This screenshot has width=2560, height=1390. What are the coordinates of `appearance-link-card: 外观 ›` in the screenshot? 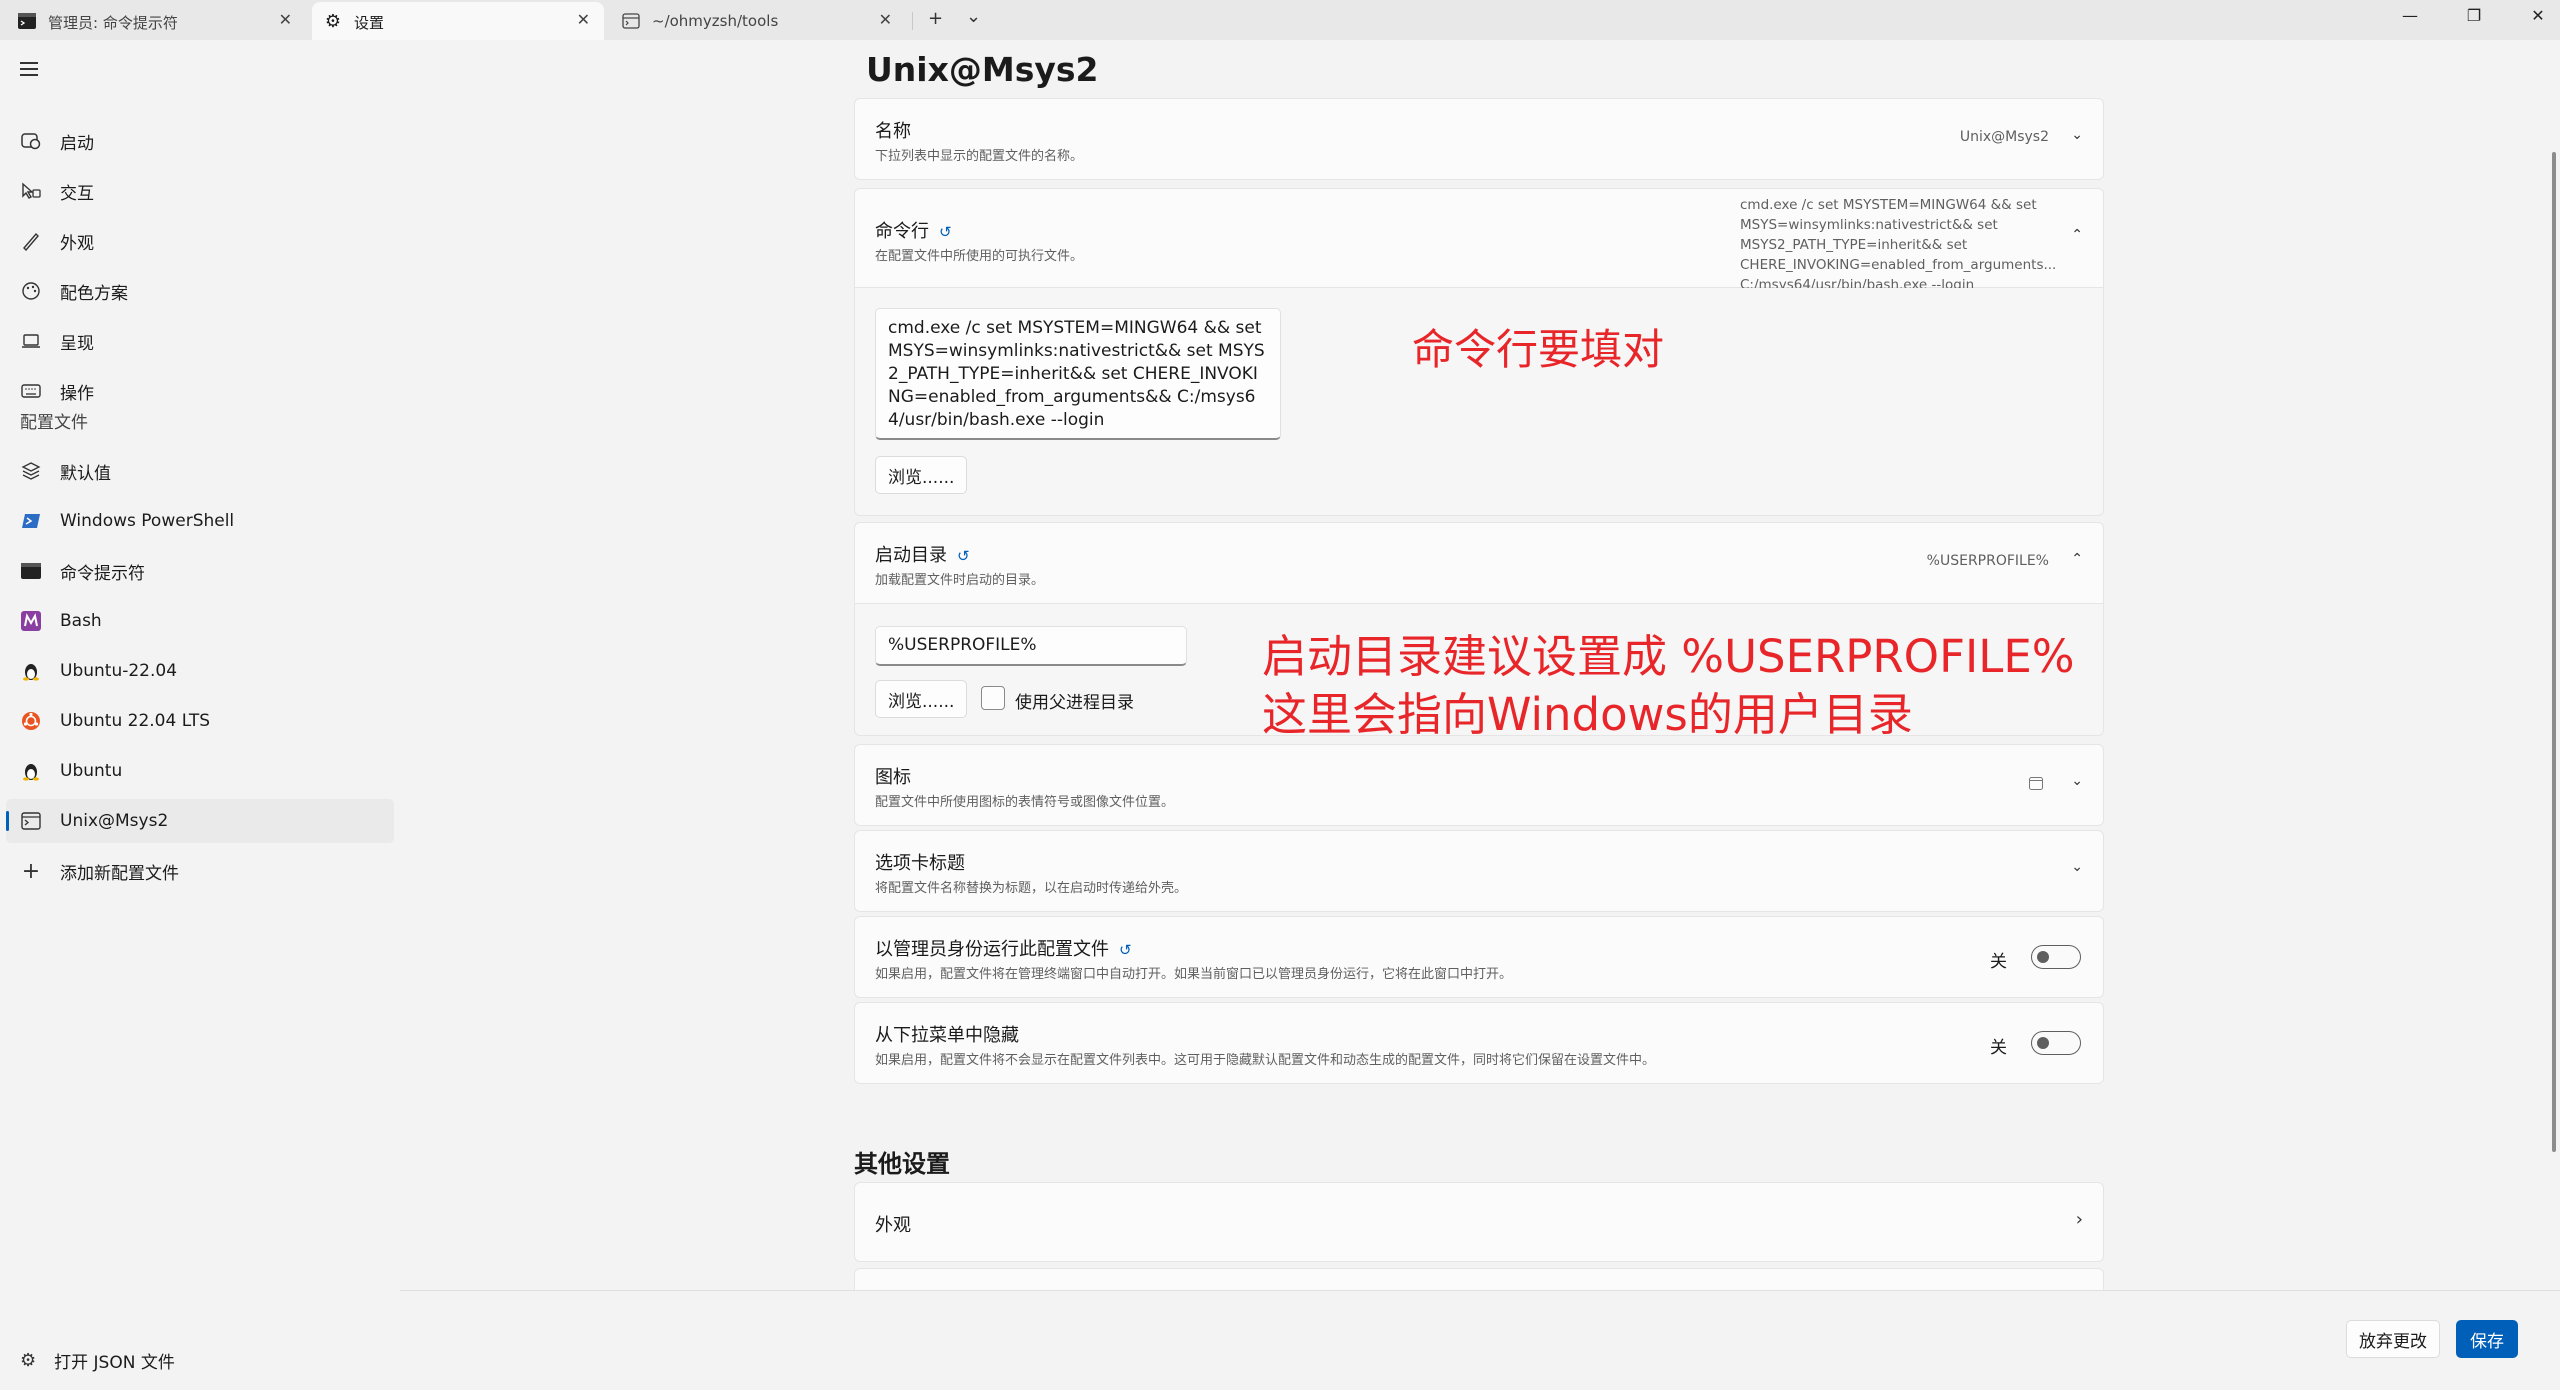 It's located at (1479, 1222).